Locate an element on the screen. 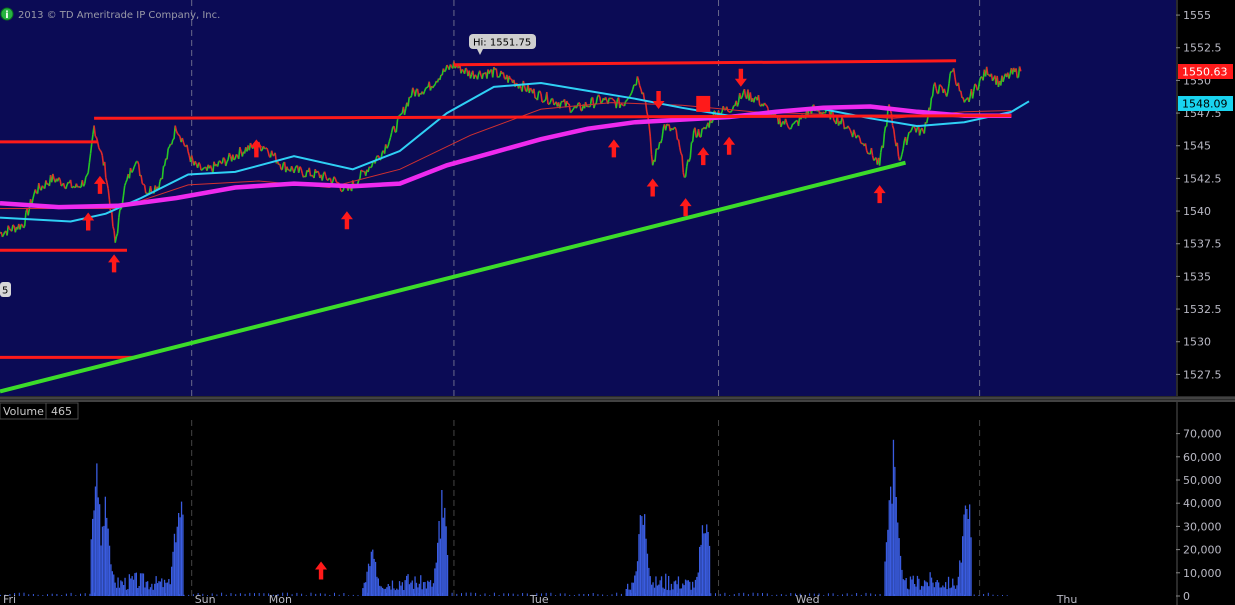  left-edge-label-text: 5 is located at coordinates (5, 291).